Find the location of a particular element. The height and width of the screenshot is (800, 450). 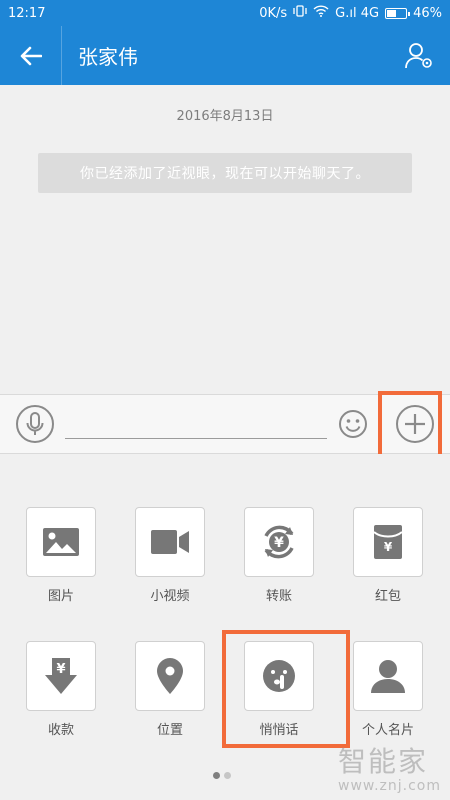

more-options-button is located at coordinates (415, 424).